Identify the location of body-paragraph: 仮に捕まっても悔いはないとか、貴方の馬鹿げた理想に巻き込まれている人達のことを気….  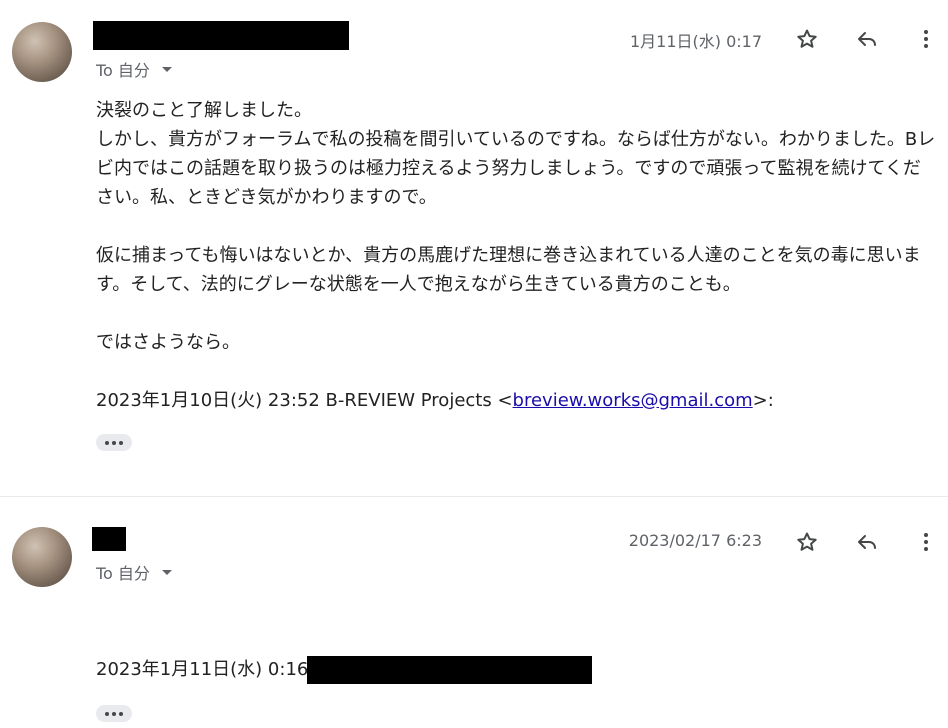
(508, 270).